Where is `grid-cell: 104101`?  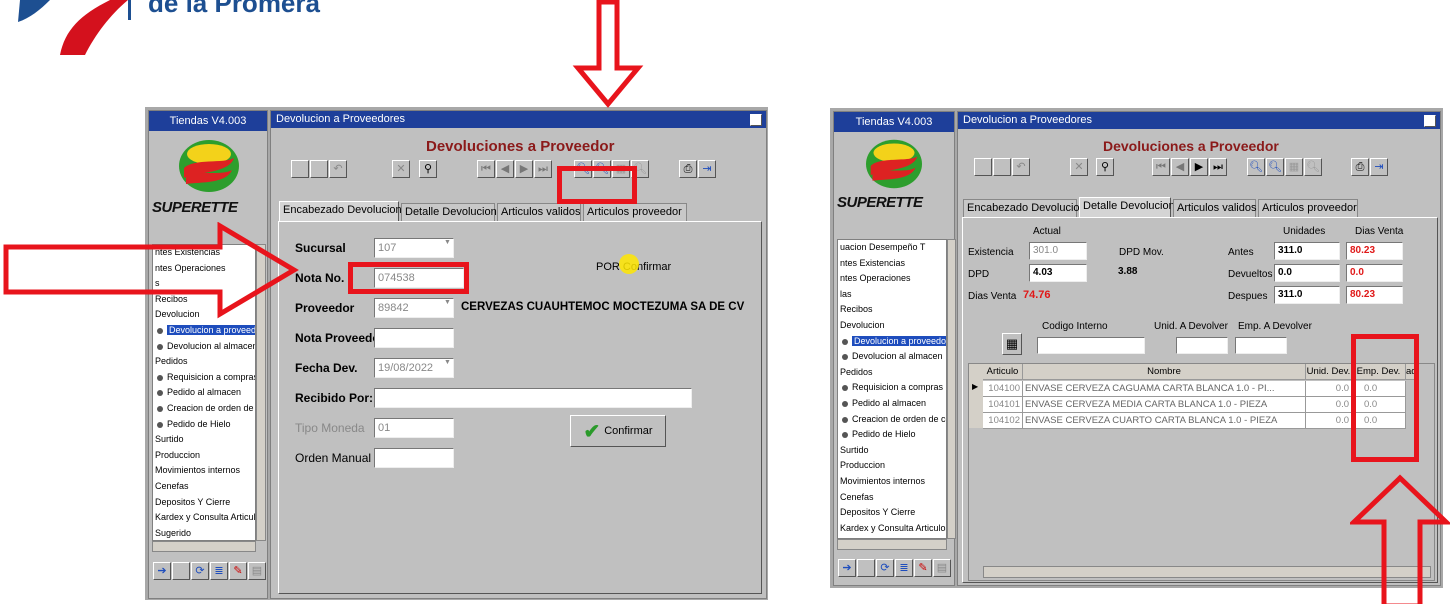
grid-cell: 104101 is located at coordinates (1003, 405).